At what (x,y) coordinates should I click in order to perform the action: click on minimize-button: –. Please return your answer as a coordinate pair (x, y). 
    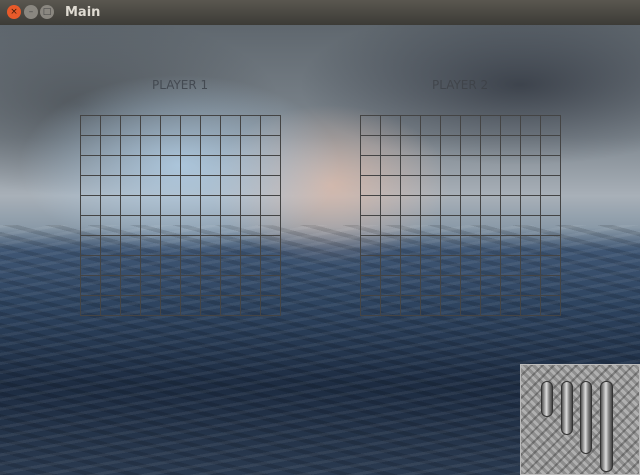
    Looking at the image, I should click on (31, 12).